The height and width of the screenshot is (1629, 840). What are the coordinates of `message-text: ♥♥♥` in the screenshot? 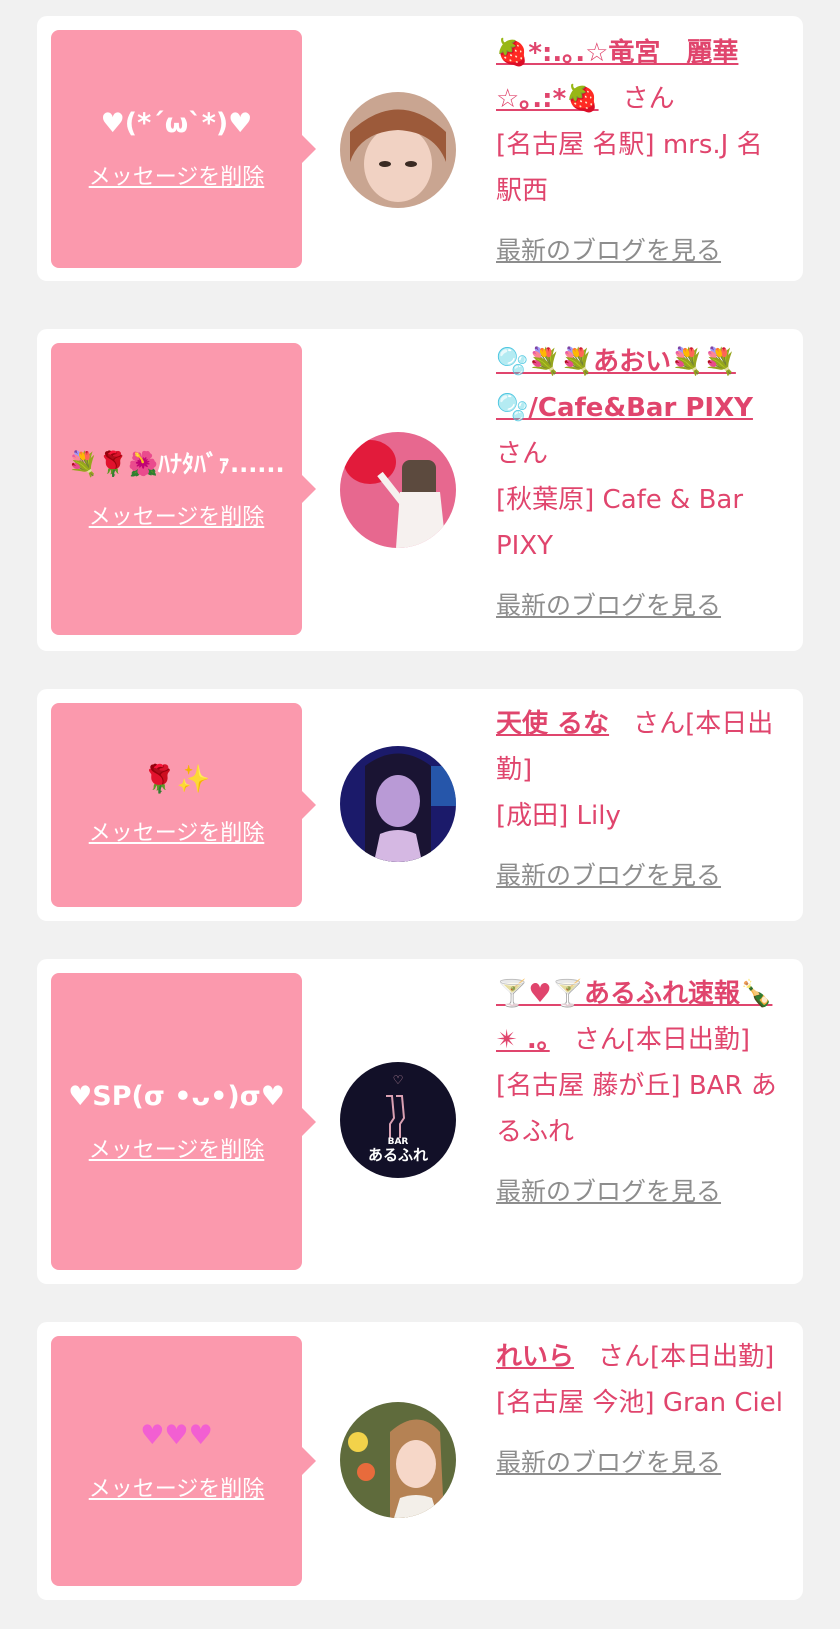 It's located at (176, 1435).